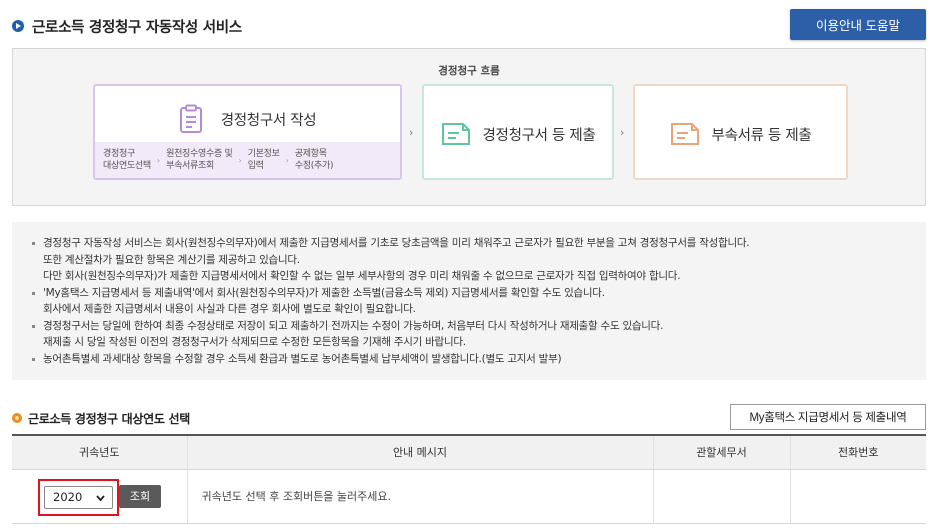 The width and height of the screenshot is (936, 529). Describe the element at coordinates (469, 71) in the screenshot. I see `flow-title: 경정청구 흐름` at that location.